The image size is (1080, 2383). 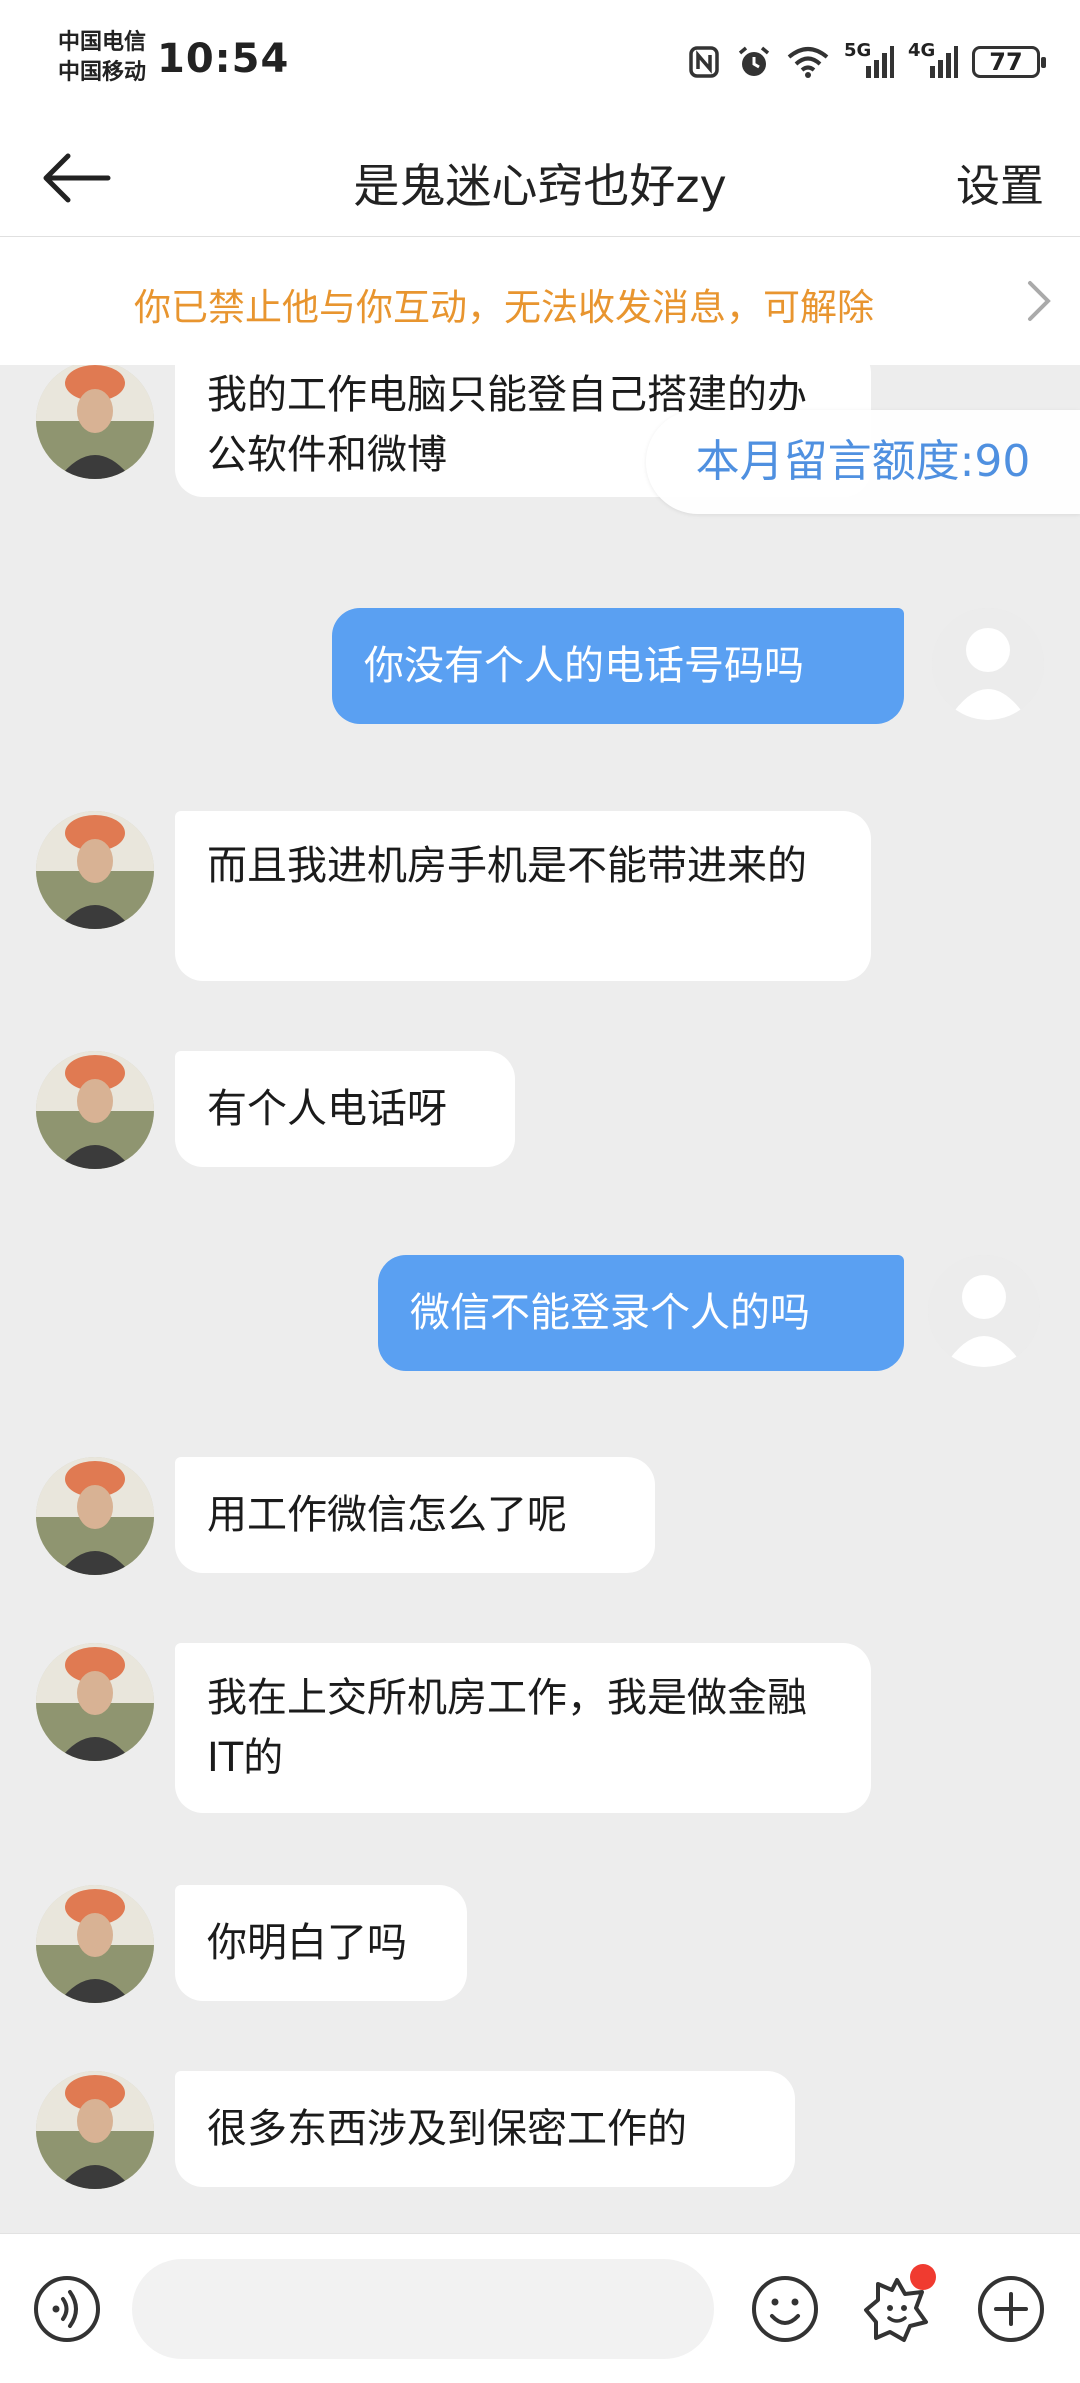 What do you see at coordinates (102, 42) in the screenshot?
I see `carrier-1: 中国电信` at bounding box center [102, 42].